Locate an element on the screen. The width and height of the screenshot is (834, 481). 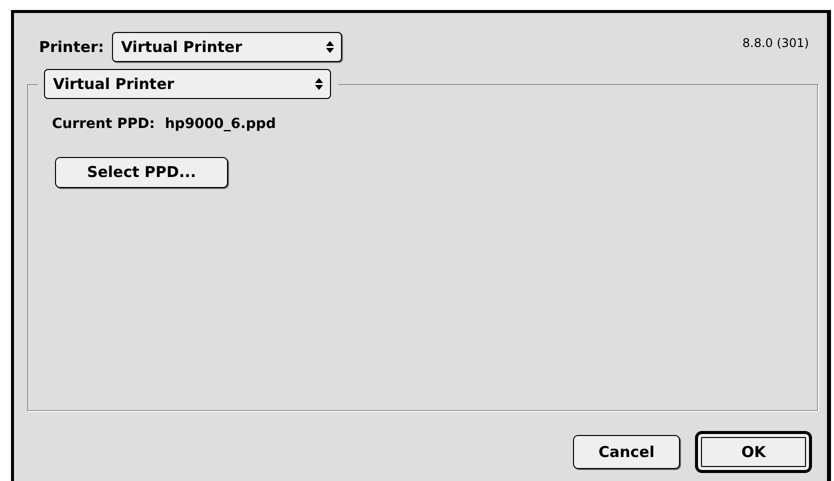
current-ppd-label: Current PPD: is located at coordinates (103, 124).